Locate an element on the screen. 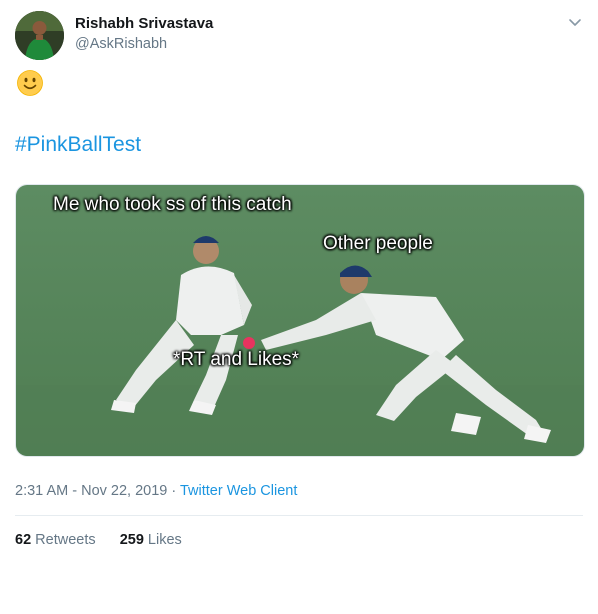 The height and width of the screenshot is (614, 598). likes-stat: 259 Likes is located at coordinates (151, 540).